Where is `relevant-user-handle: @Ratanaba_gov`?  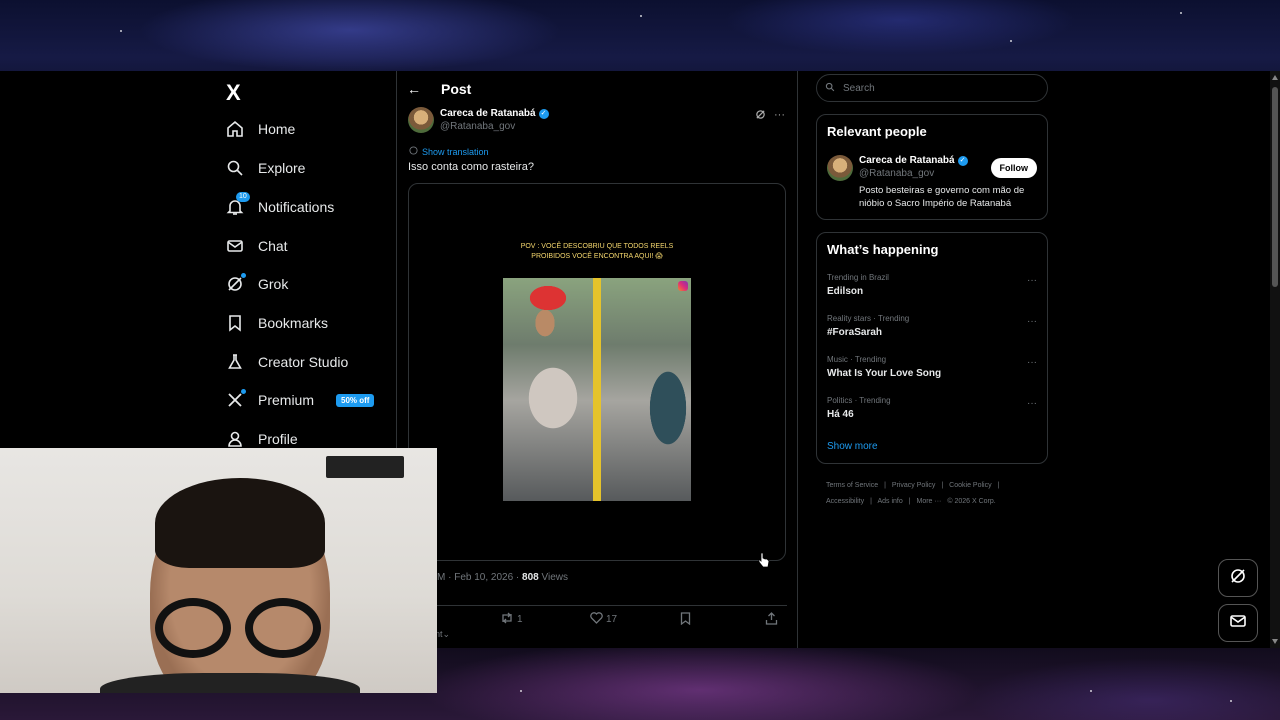 relevant-user-handle: @Ratanaba_gov is located at coordinates (913, 173).